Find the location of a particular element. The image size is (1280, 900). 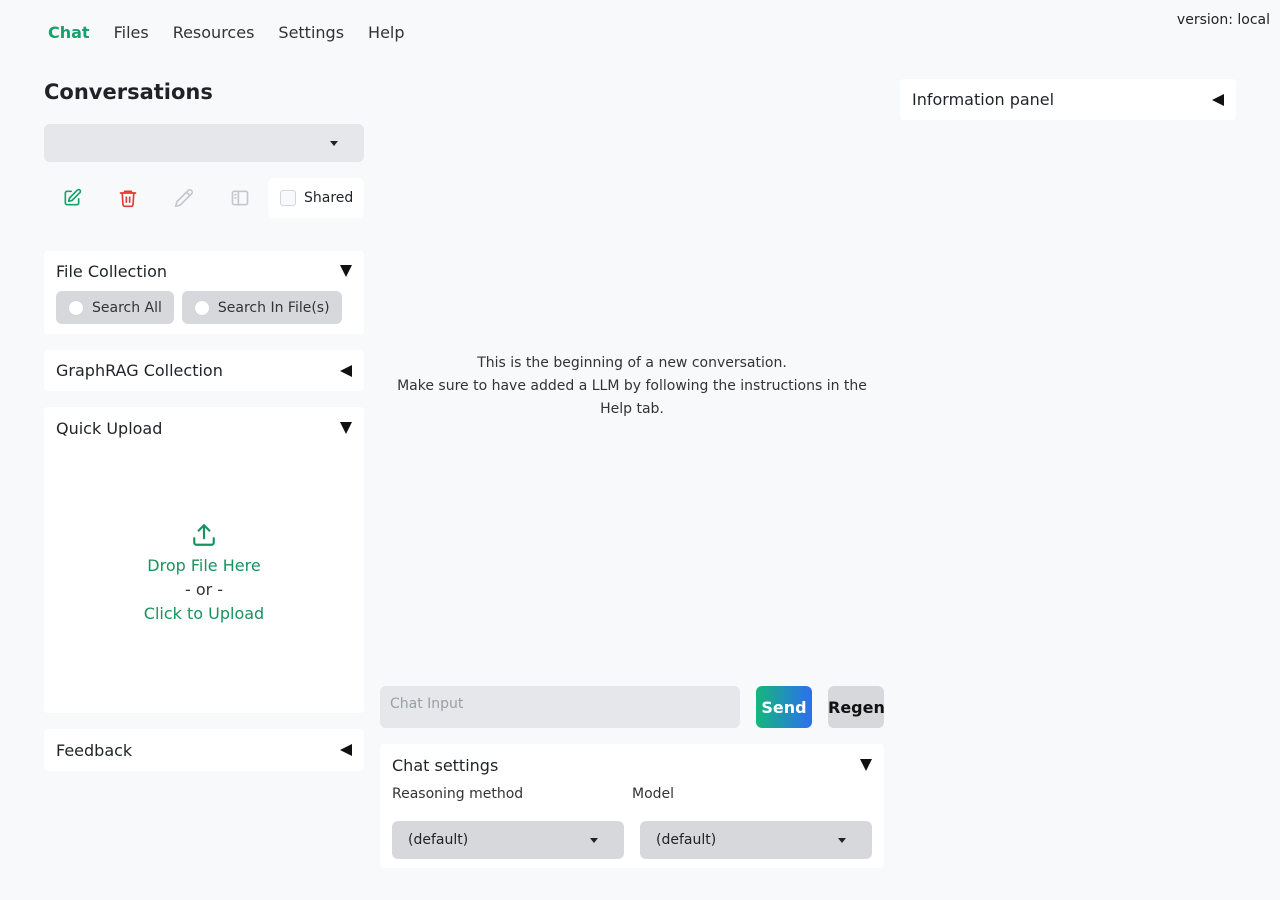

conversation-select is located at coordinates (204, 143).